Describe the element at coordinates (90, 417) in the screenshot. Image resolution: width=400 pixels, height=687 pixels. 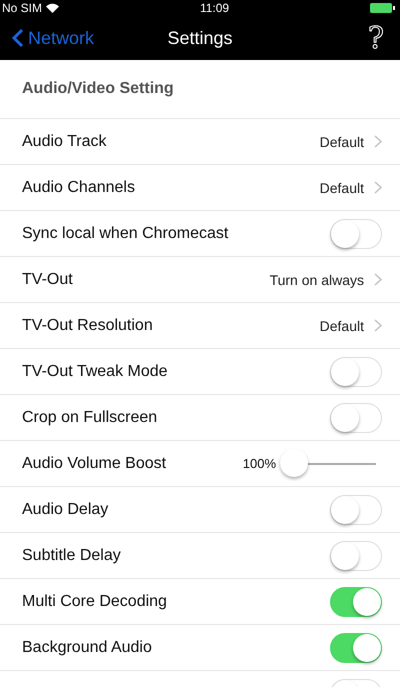
I see `setting-label: Crop on Fullscreen` at that location.